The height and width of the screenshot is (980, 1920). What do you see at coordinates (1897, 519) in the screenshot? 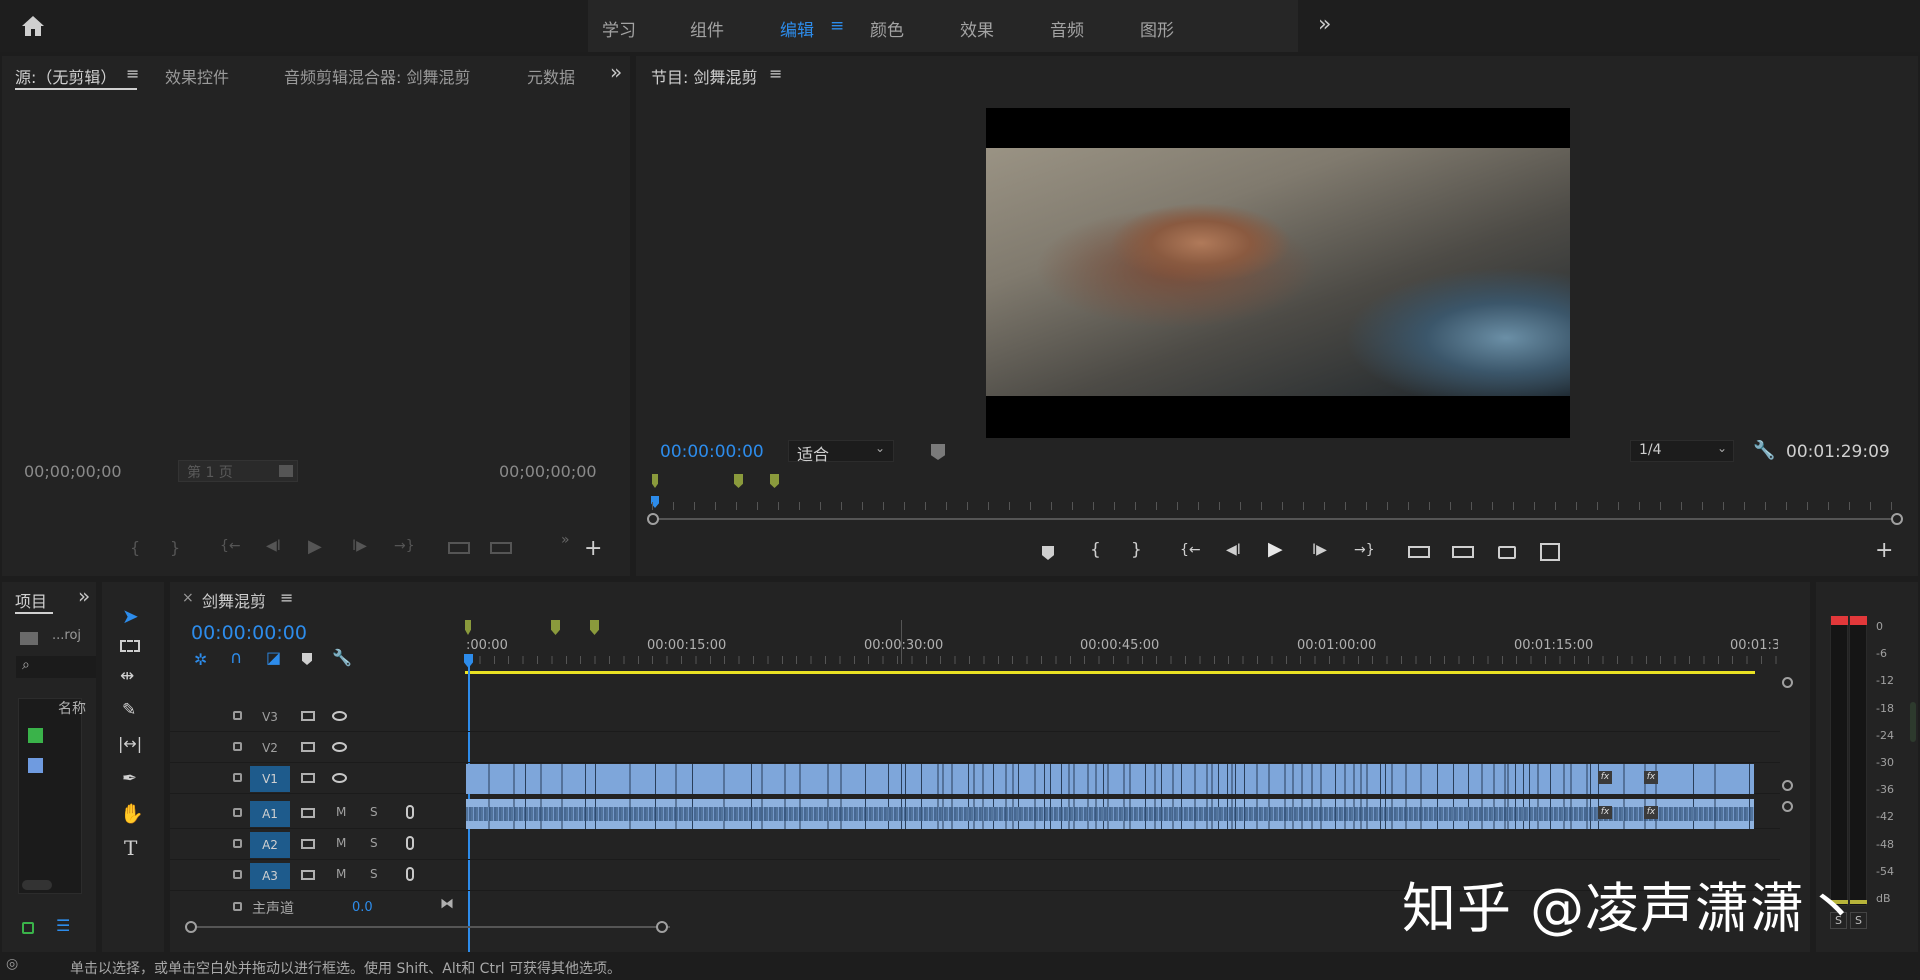
I see `program-zoom-handle-right` at bounding box center [1897, 519].